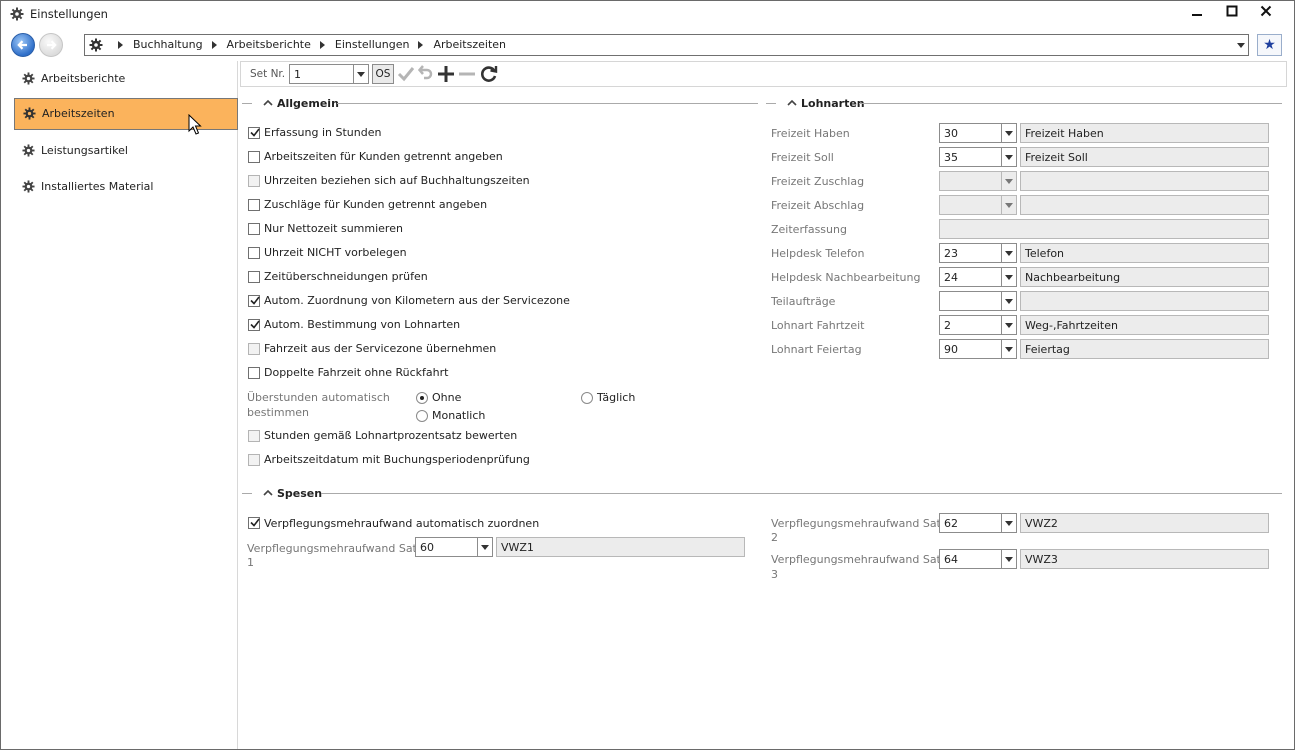  What do you see at coordinates (1144, 523) in the screenshot?
I see `satz2-text-field: VWZ2` at bounding box center [1144, 523].